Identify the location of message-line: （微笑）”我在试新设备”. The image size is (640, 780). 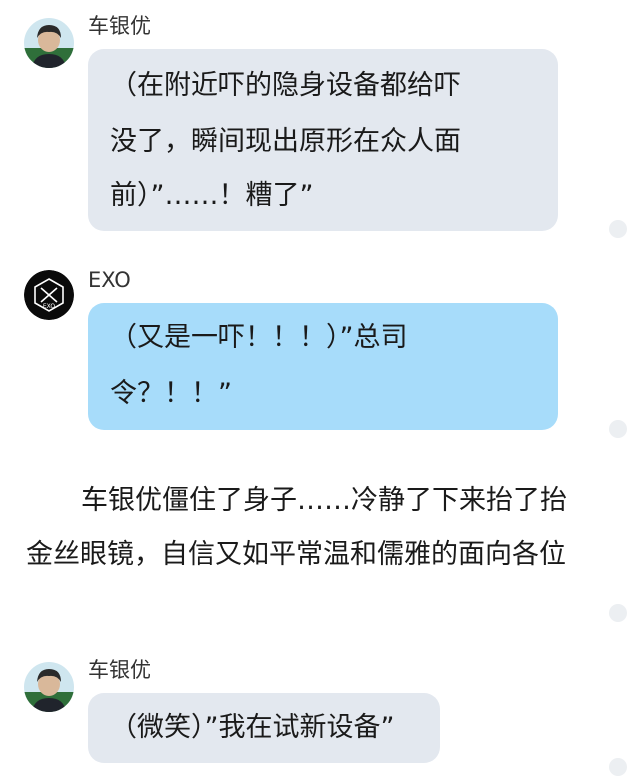
(252, 727).